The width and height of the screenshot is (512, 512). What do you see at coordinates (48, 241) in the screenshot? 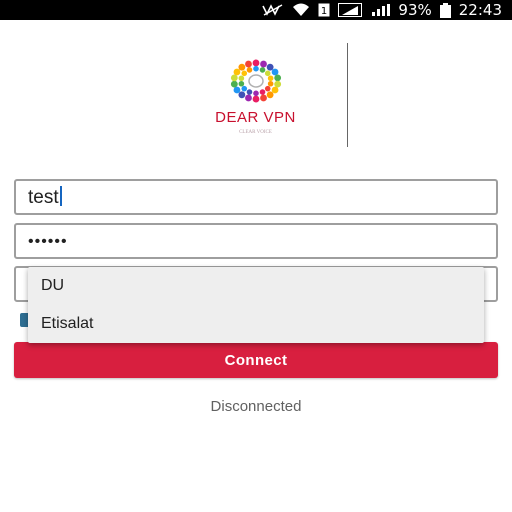
I see `password-value: ••••••` at bounding box center [48, 241].